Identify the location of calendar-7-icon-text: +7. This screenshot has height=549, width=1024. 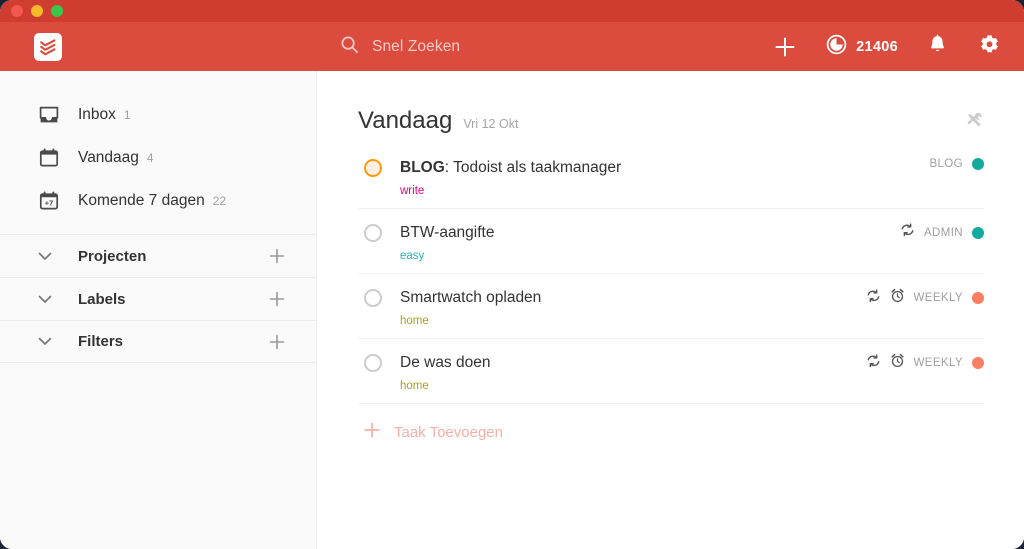
(49, 202).